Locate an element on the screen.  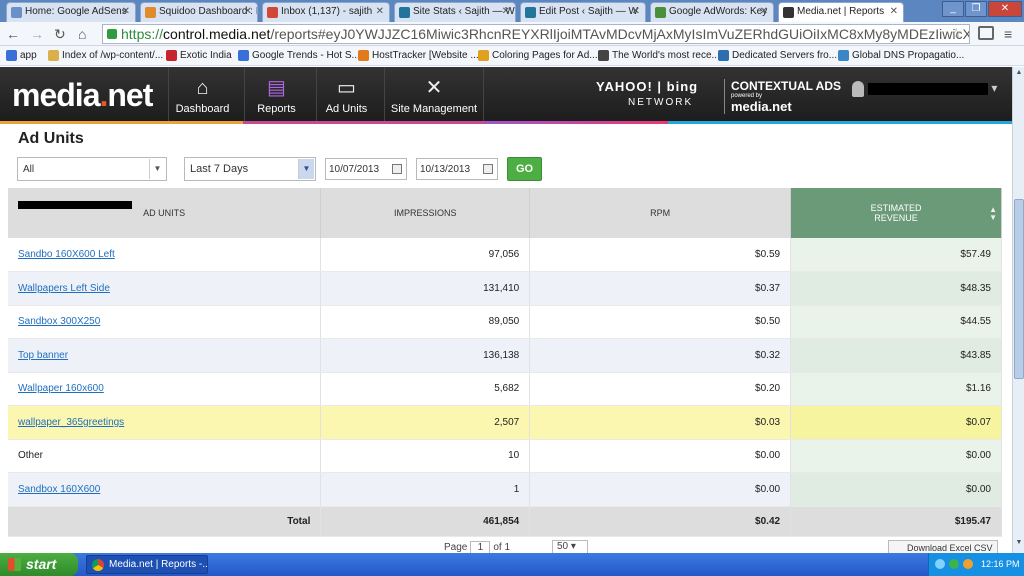
bookmark-star-icon: ☆ is located at coordinates (956, 33).